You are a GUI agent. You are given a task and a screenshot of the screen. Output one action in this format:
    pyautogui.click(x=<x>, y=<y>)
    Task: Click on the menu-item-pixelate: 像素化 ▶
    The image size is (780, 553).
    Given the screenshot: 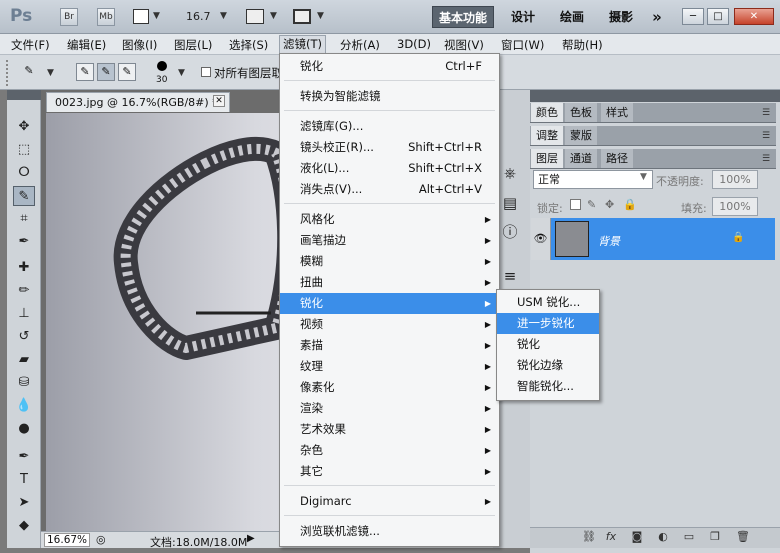 What is the action you would take?
    pyautogui.click(x=389, y=387)
    